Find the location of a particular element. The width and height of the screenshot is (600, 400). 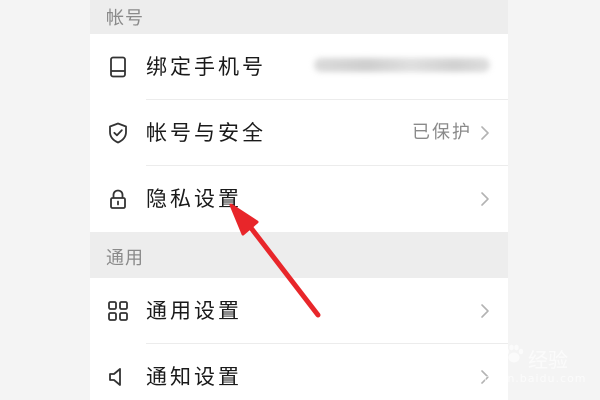

watermark-brand: Bai is located at coordinates (478, 356).